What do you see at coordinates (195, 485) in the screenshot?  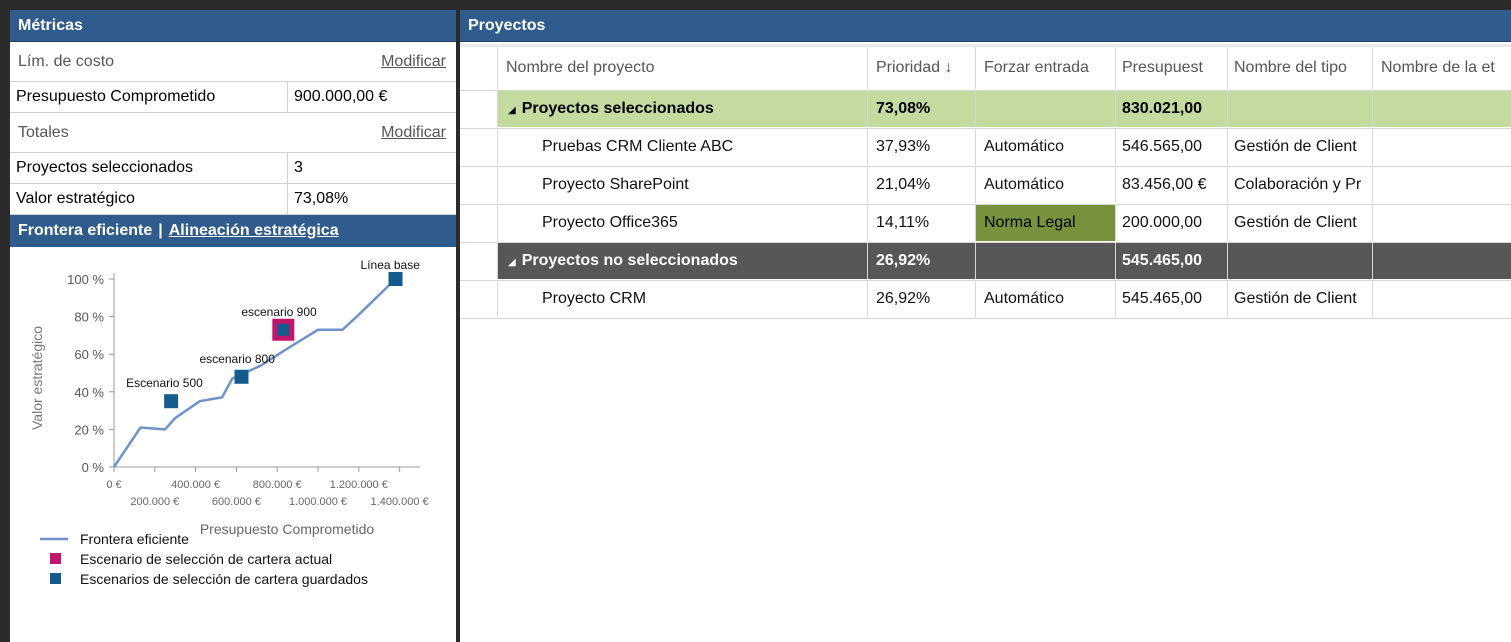 I see `x-tick-label: 400.000 €` at bounding box center [195, 485].